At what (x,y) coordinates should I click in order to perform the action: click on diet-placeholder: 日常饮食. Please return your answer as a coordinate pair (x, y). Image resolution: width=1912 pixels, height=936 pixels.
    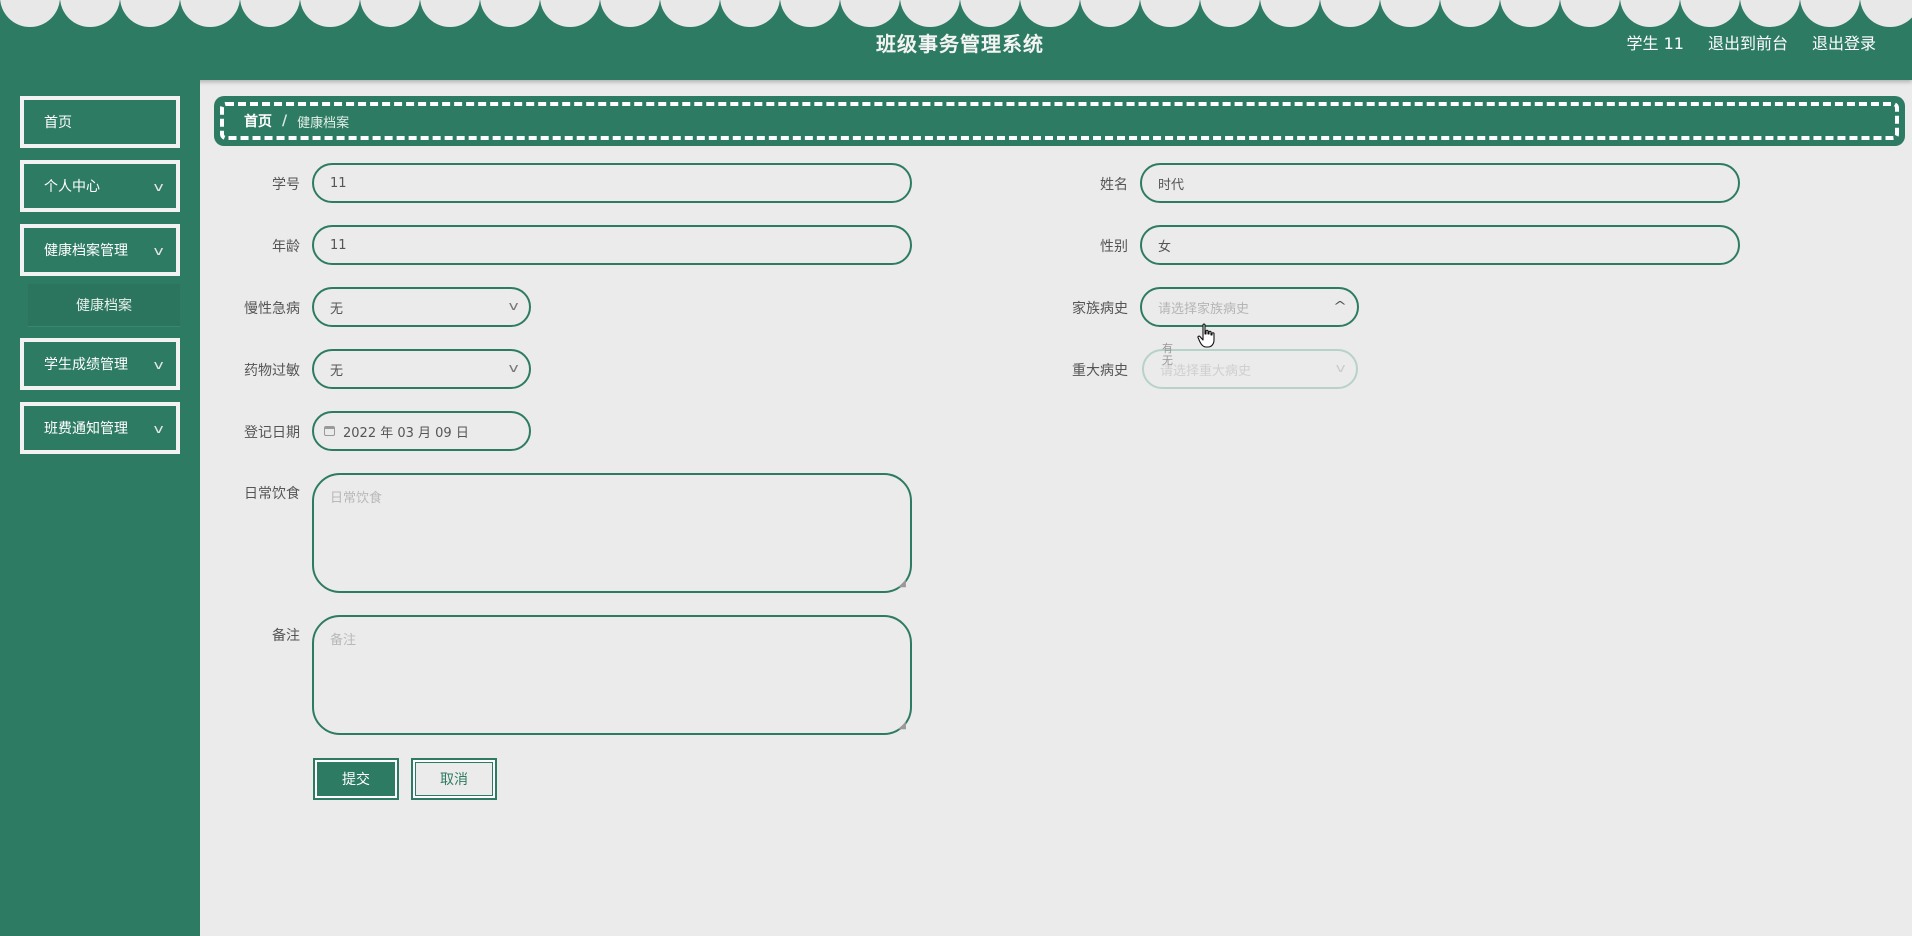
    Looking at the image, I should click on (356, 498).